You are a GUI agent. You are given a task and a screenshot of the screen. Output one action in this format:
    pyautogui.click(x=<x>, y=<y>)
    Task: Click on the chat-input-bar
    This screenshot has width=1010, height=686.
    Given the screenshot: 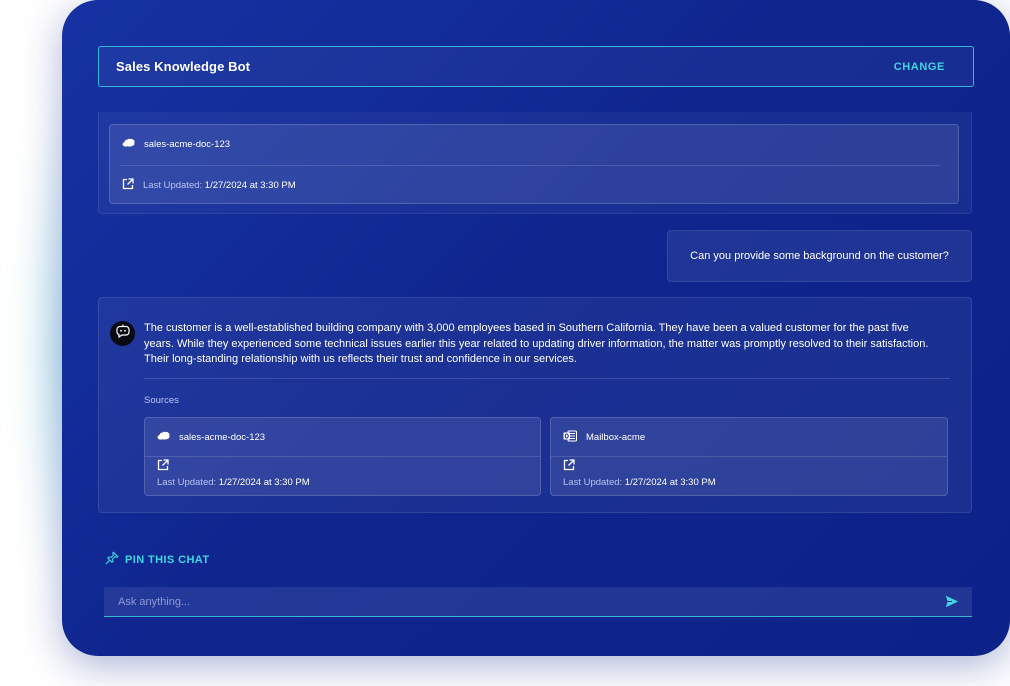 What is the action you would take?
    pyautogui.click(x=538, y=602)
    